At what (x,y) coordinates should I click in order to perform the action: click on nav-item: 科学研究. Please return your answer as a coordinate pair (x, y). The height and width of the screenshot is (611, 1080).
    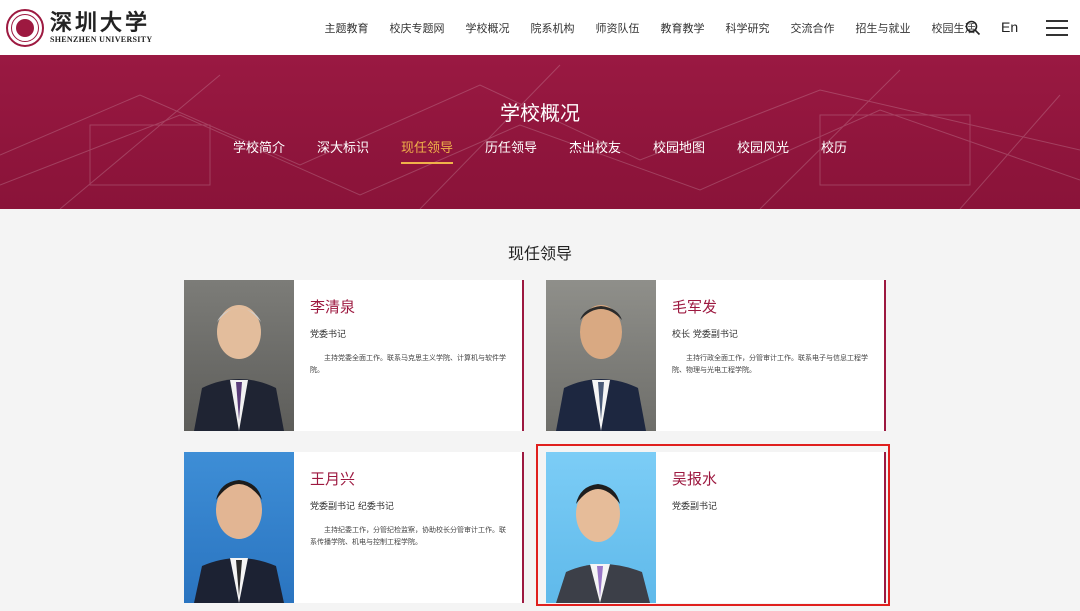
    Looking at the image, I should click on (748, 28).